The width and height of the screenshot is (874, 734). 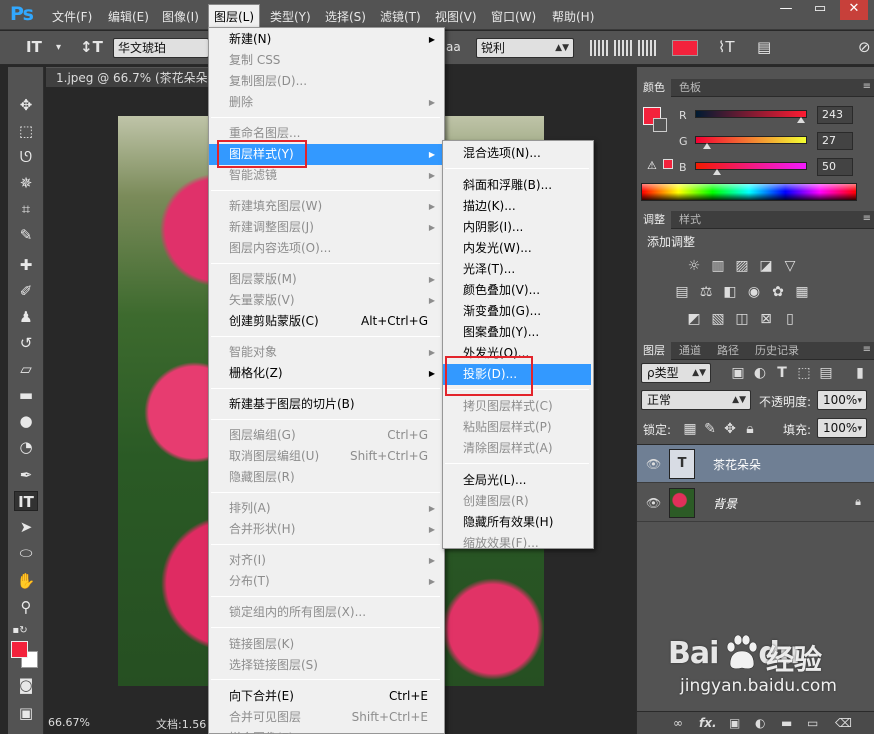 What do you see at coordinates (749, 192) in the screenshot?
I see `color-spectrum` at bounding box center [749, 192].